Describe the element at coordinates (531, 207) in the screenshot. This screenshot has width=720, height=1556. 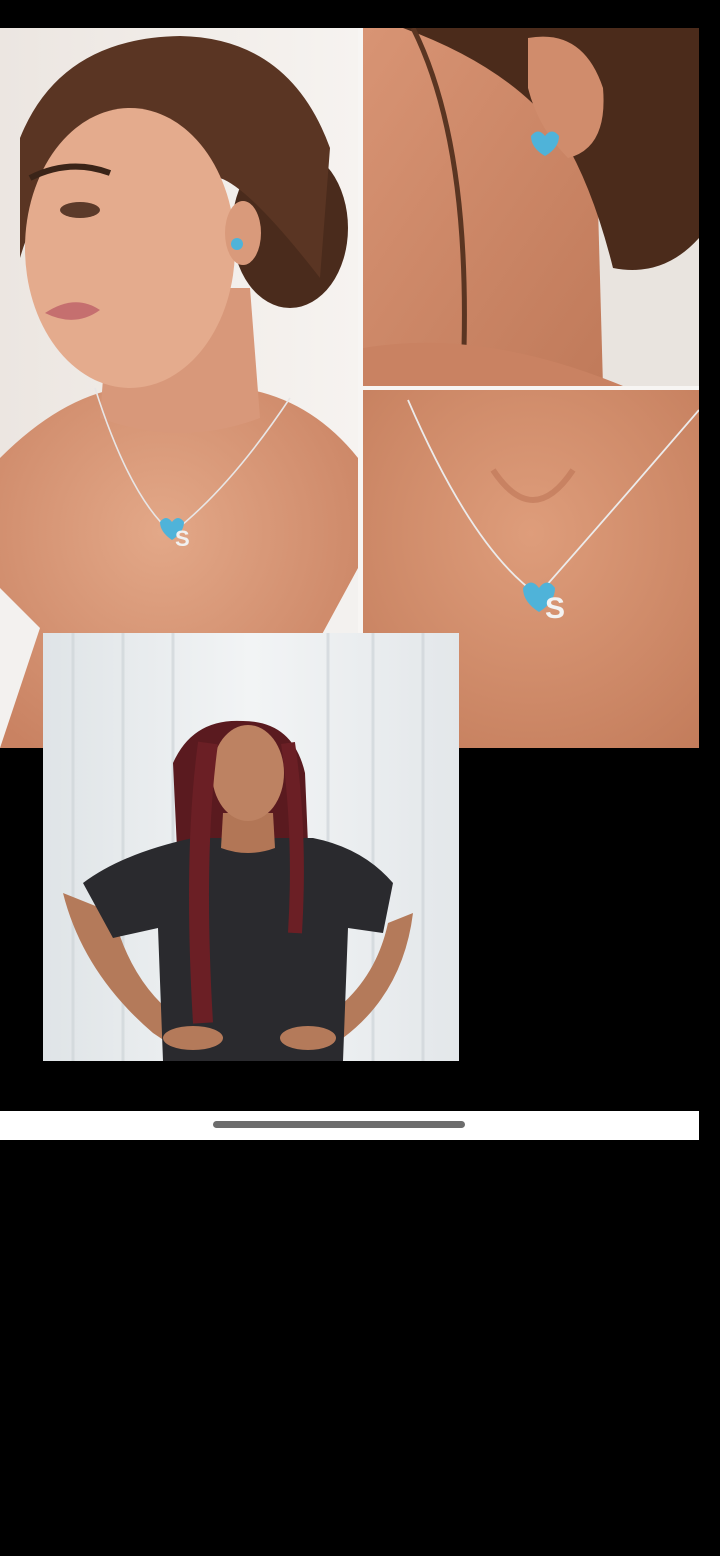
I see `earring-closeup-photo` at that location.